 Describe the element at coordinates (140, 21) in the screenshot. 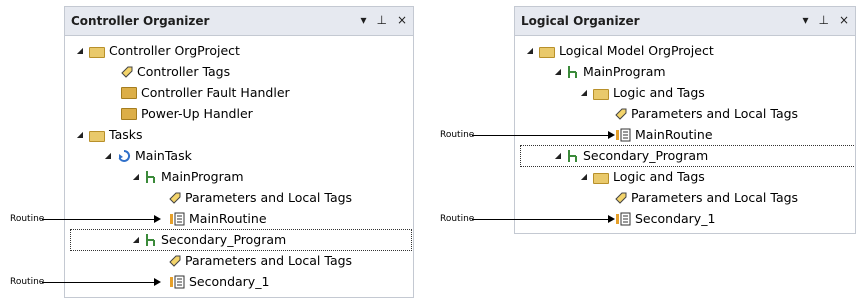

I see `pane-title: Controller Organizer` at that location.